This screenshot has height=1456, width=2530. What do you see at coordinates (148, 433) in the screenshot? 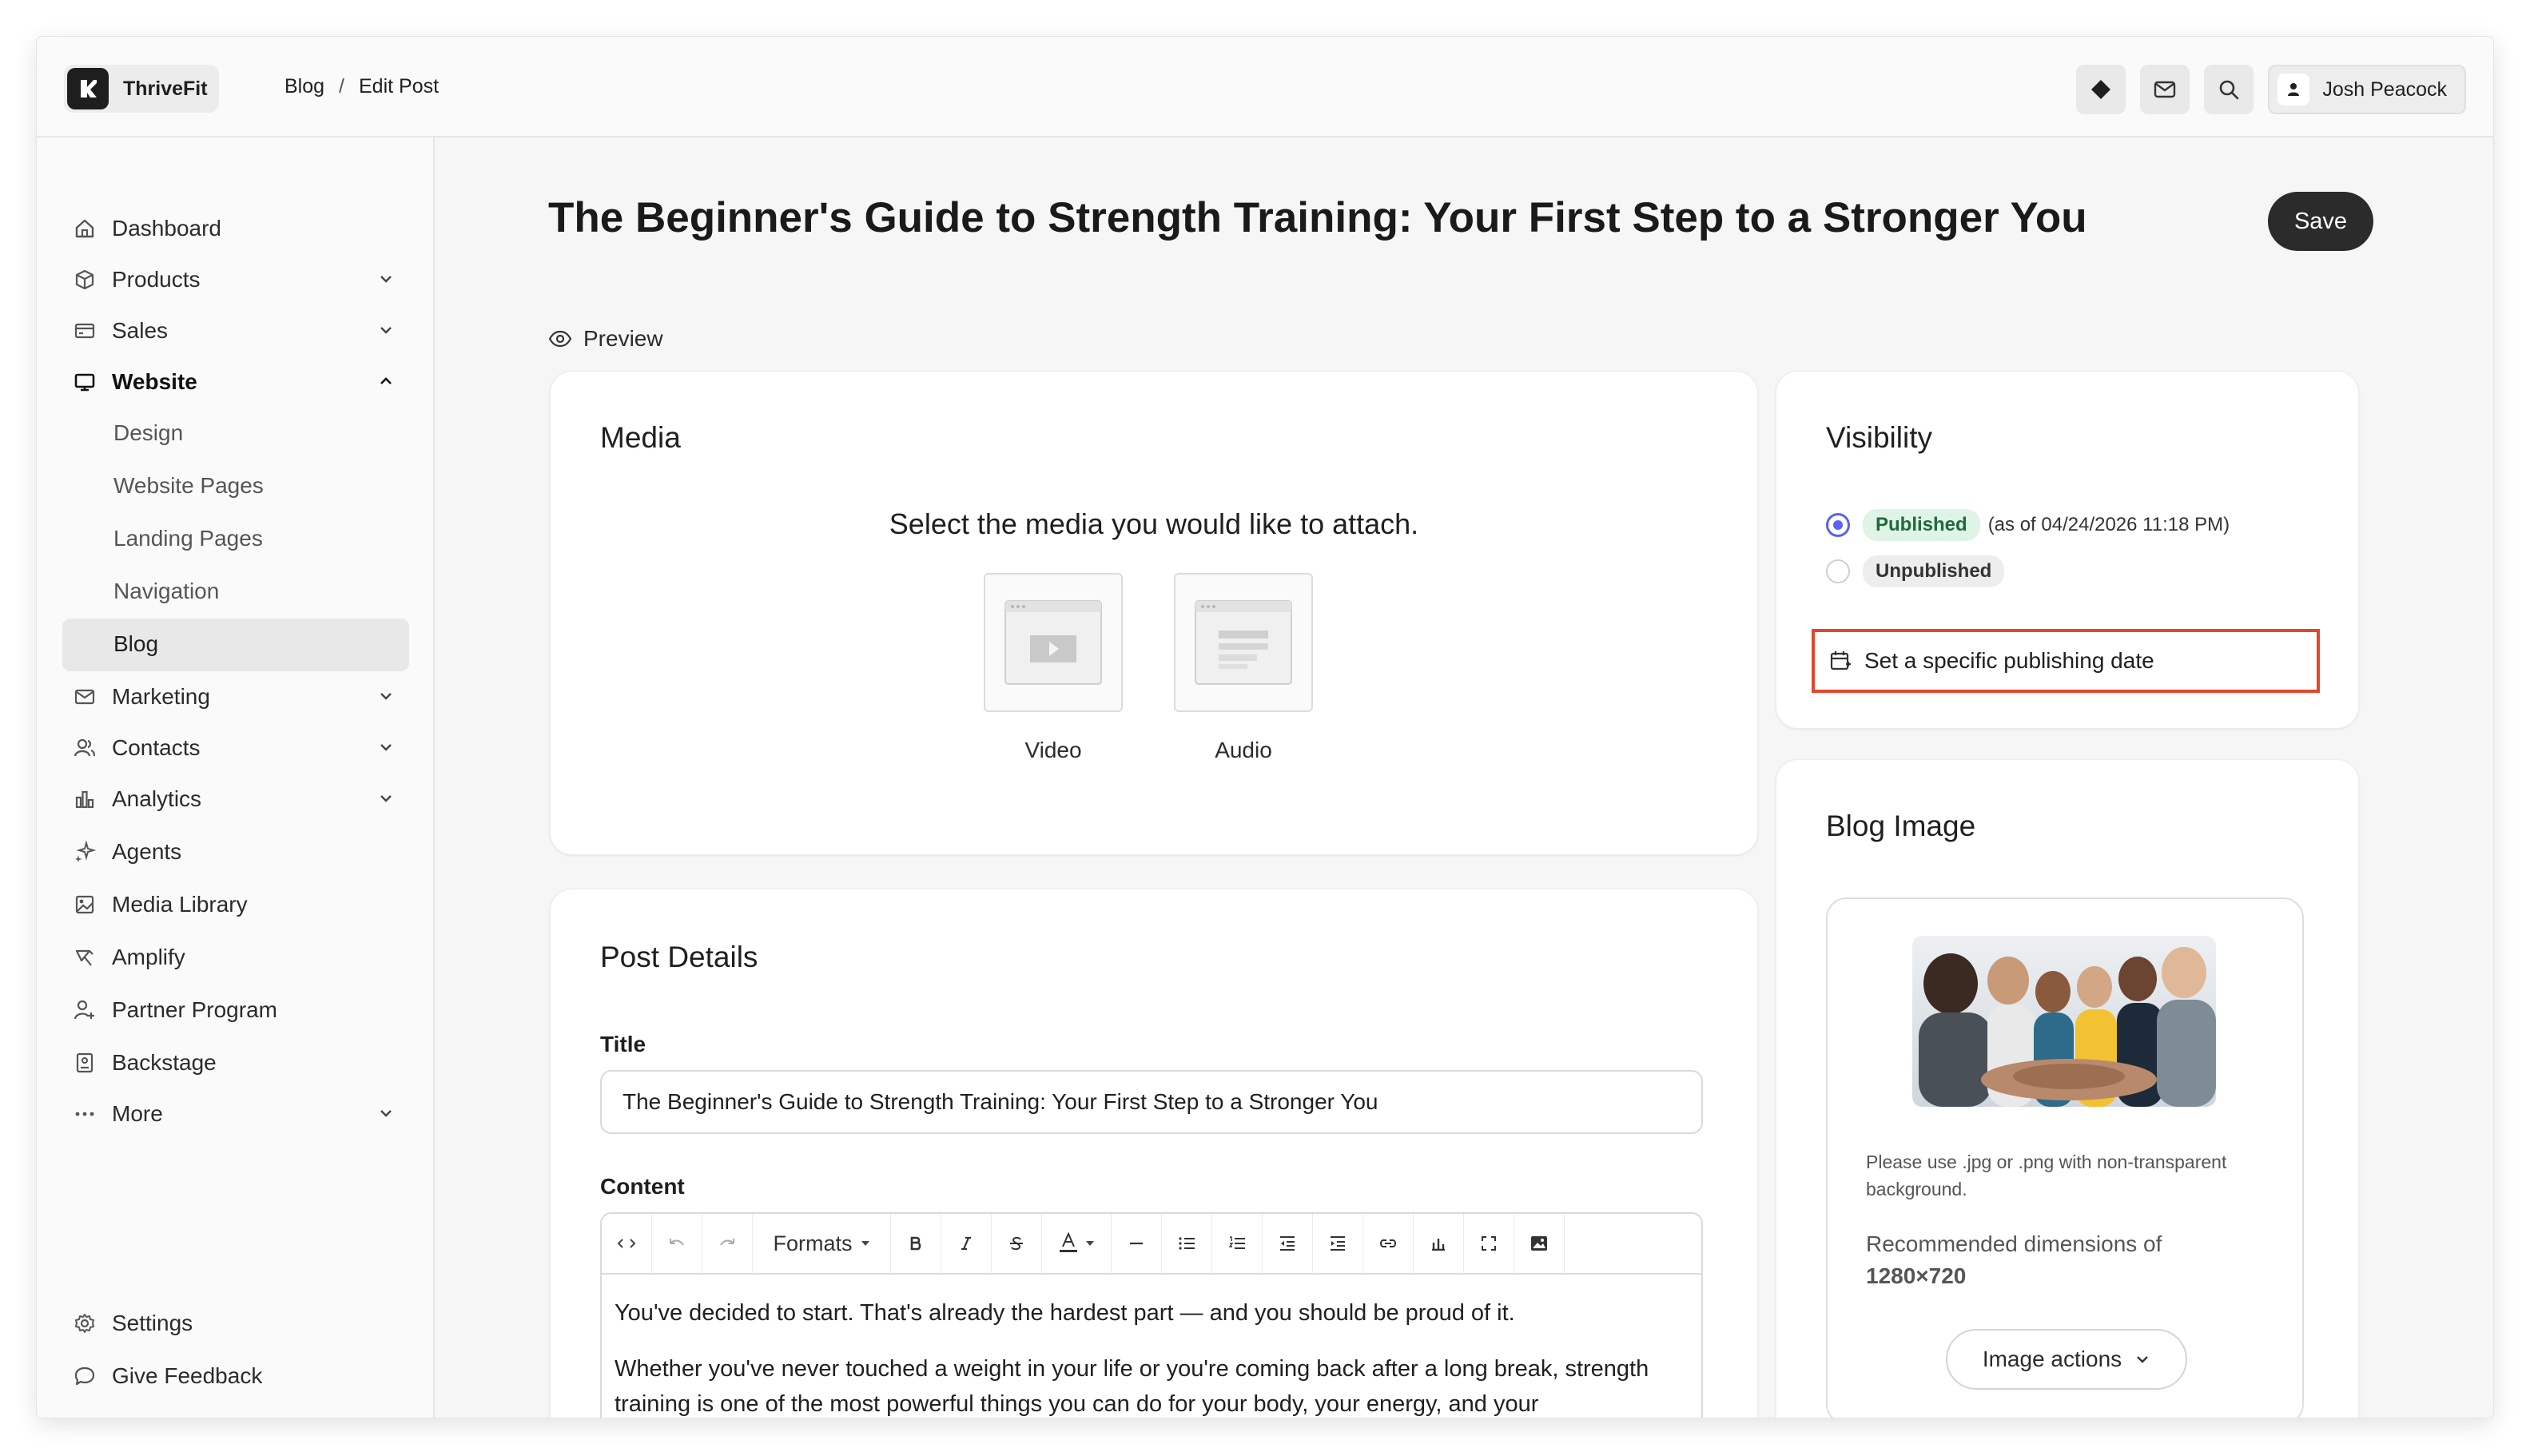
I see `sidebar-subitem-design: Design` at bounding box center [148, 433].